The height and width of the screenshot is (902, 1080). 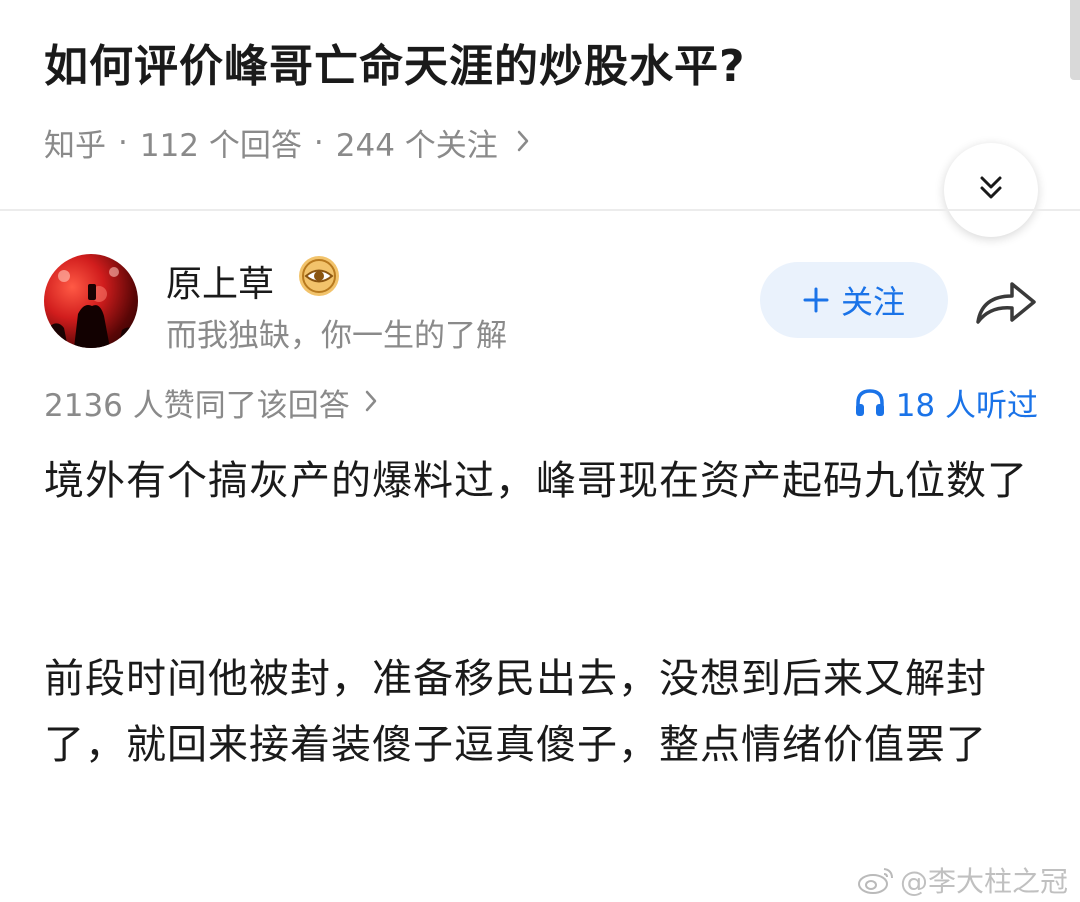 What do you see at coordinates (540, 210) in the screenshot?
I see `divider` at bounding box center [540, 210].